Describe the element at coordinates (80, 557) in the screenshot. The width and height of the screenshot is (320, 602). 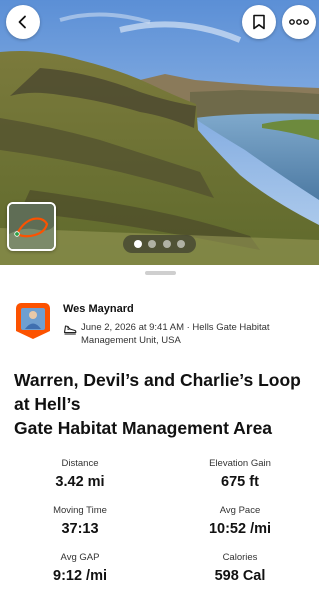
I see `stat-label: Avg GAP` at that location.